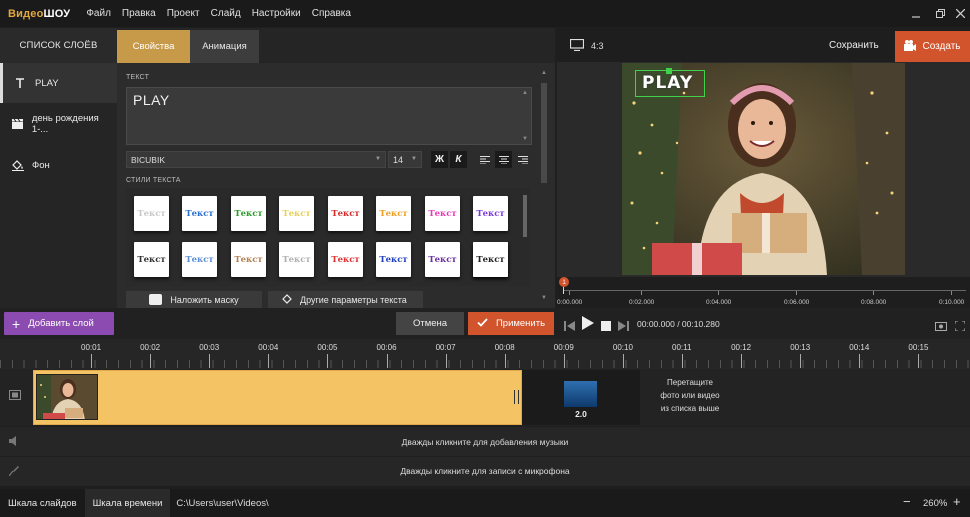 This screenshot has height=517, width=970. Describe the element at coordinates (763, 293) in the screenshot. I see `preview-timeline` at that location.